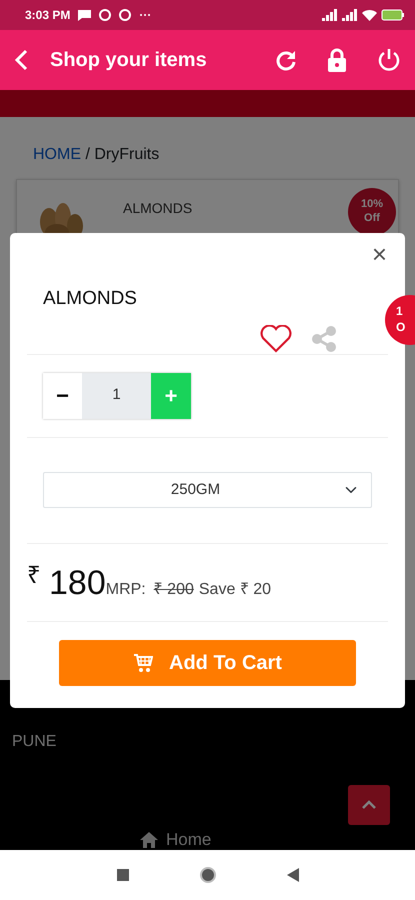 Image resolution: width=415 pixels, height=900 pixels. I want to click on decrease-button: −, so click(62, 395).